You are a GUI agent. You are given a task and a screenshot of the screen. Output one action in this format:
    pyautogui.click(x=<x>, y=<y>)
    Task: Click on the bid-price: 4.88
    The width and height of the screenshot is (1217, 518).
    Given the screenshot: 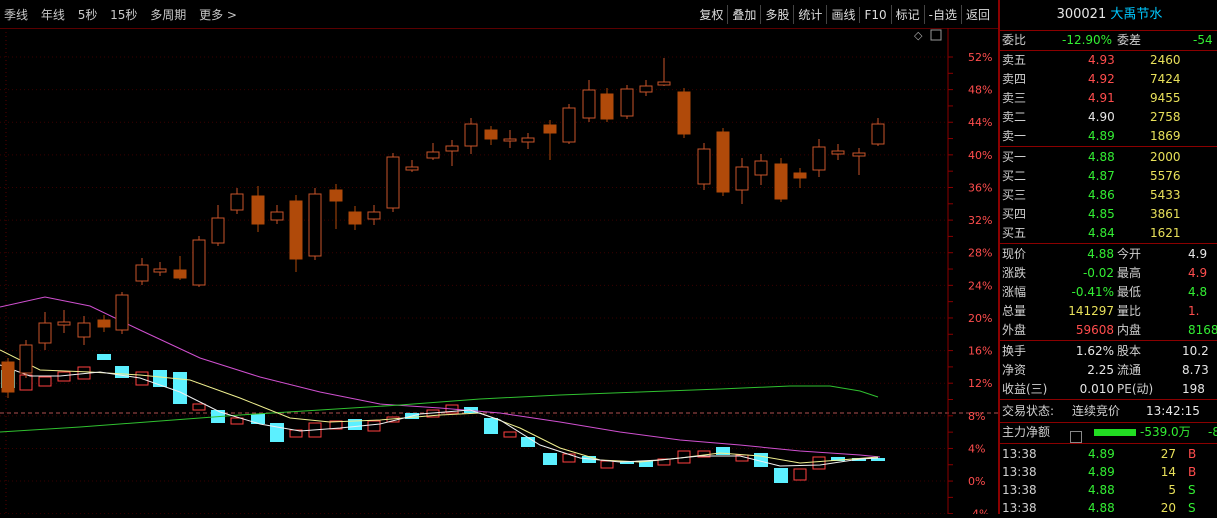 What is the action you would take?
    pyautogui.click(x=1101, y=157)
    